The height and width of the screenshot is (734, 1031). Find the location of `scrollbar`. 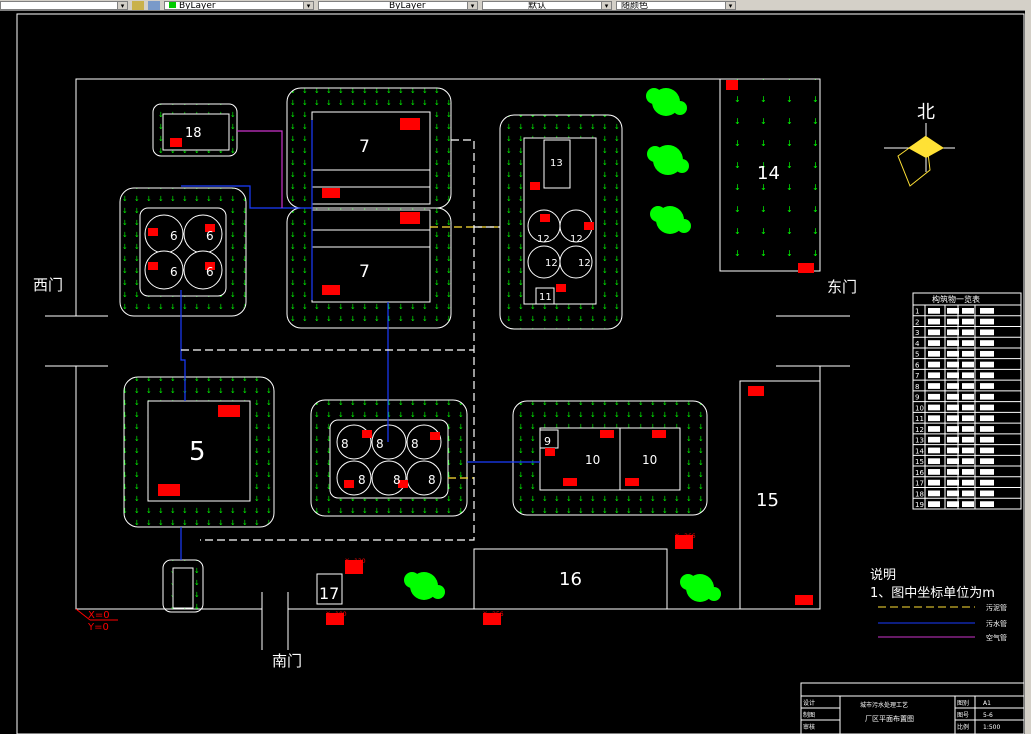

scrollbar is located at coordinates (1028, 372).